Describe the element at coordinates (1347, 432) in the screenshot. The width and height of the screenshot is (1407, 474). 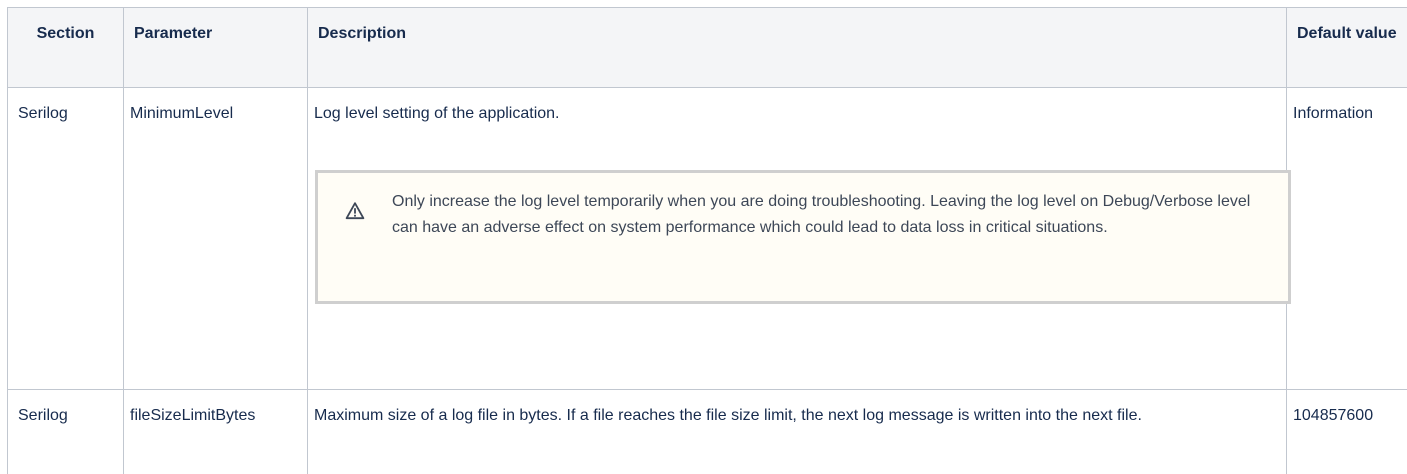
I see `cell-default-value: 104857600` at that location.